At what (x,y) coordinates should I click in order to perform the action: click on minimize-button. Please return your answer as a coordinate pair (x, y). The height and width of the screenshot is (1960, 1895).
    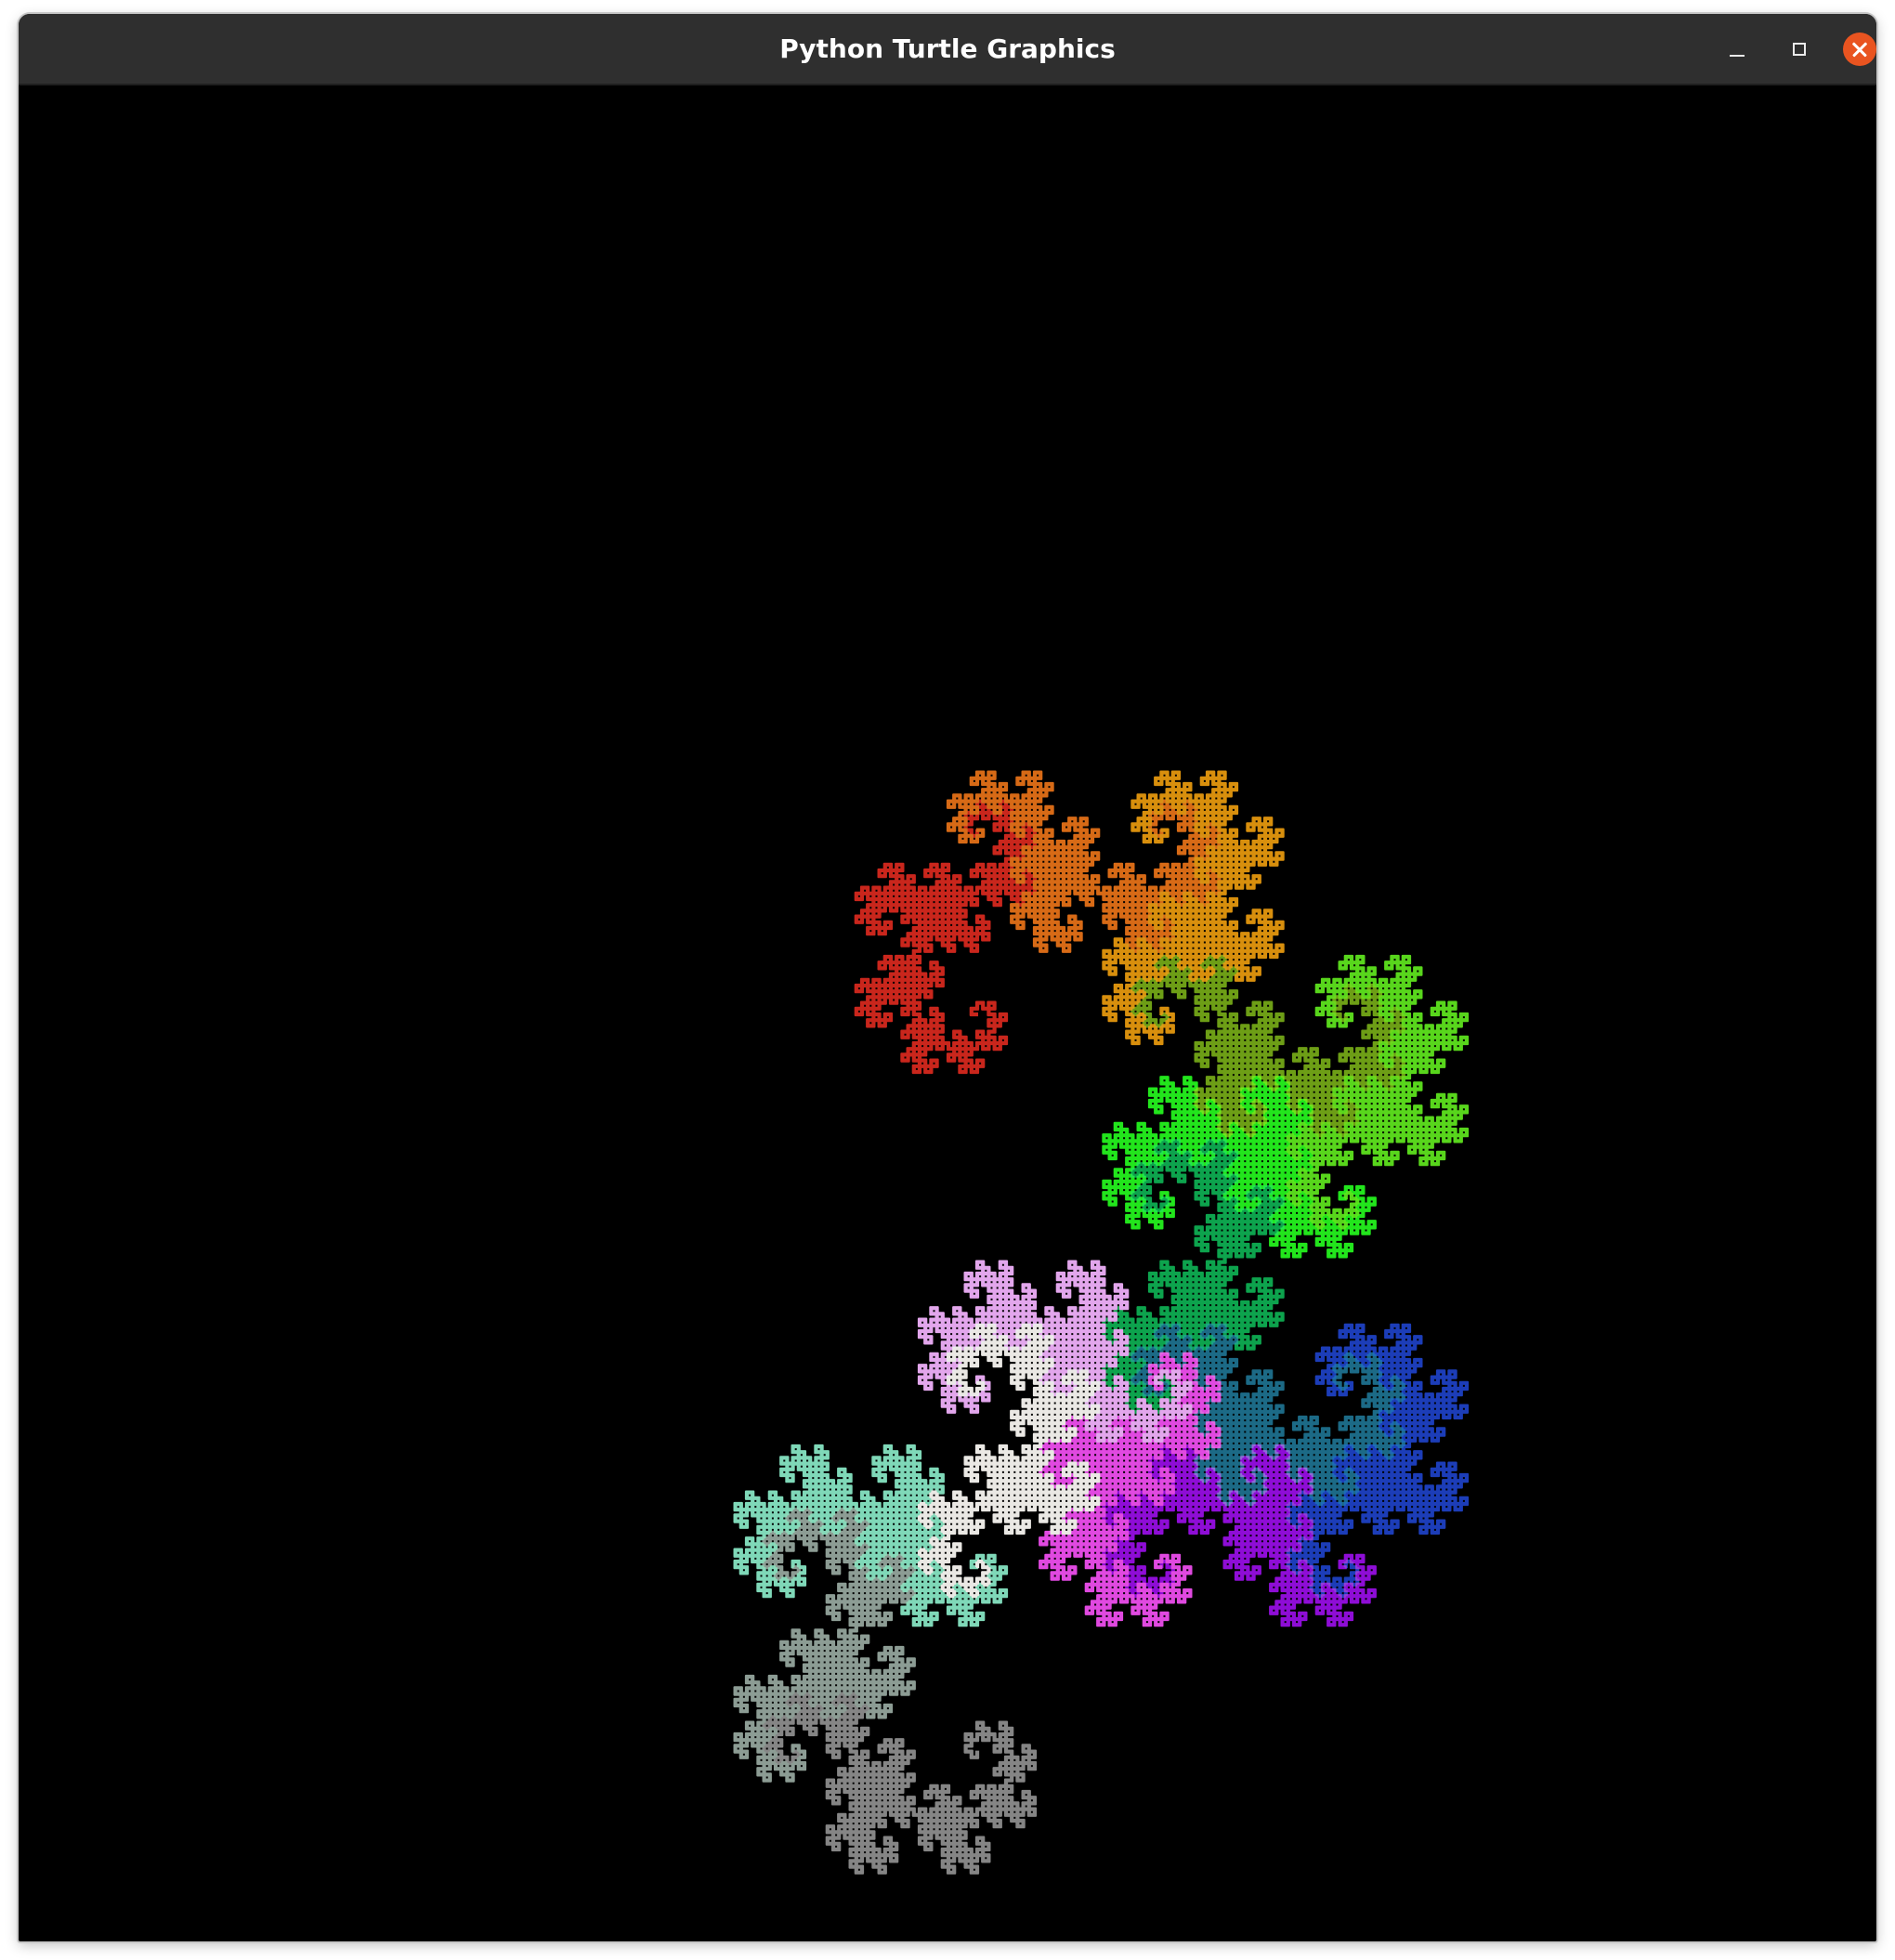
    Looking at the image, I should click on (1737, 49).